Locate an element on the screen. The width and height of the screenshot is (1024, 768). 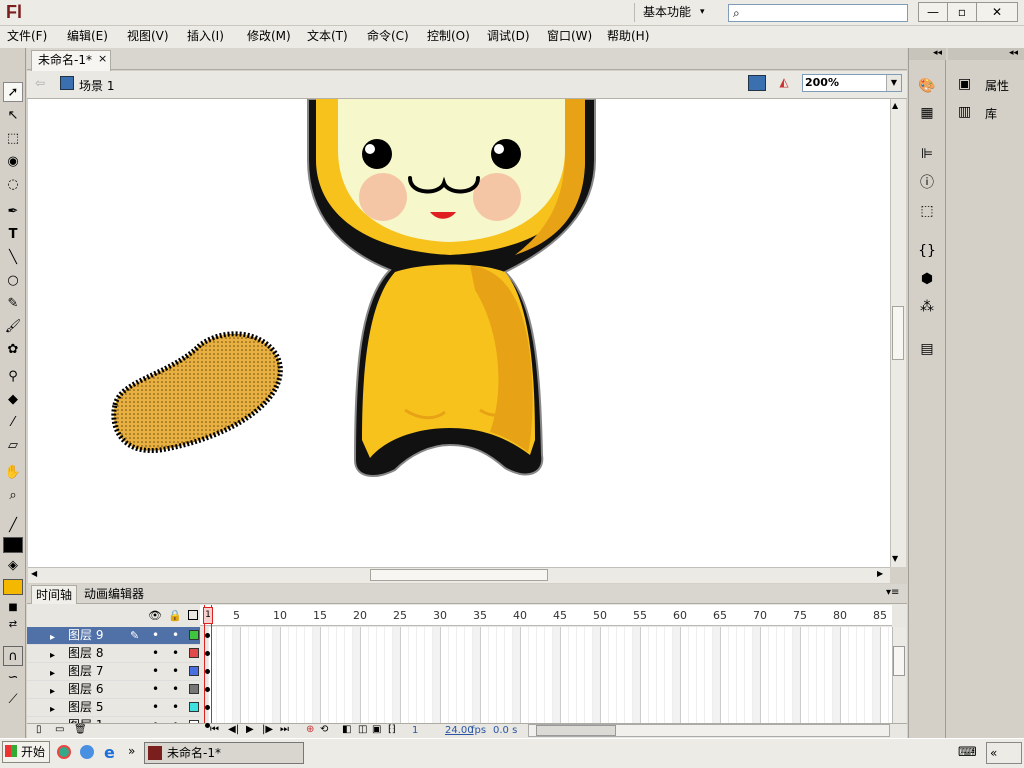
layer-row: ▸ 图层 9 • • ✎ is located at coordinates (113, 636).